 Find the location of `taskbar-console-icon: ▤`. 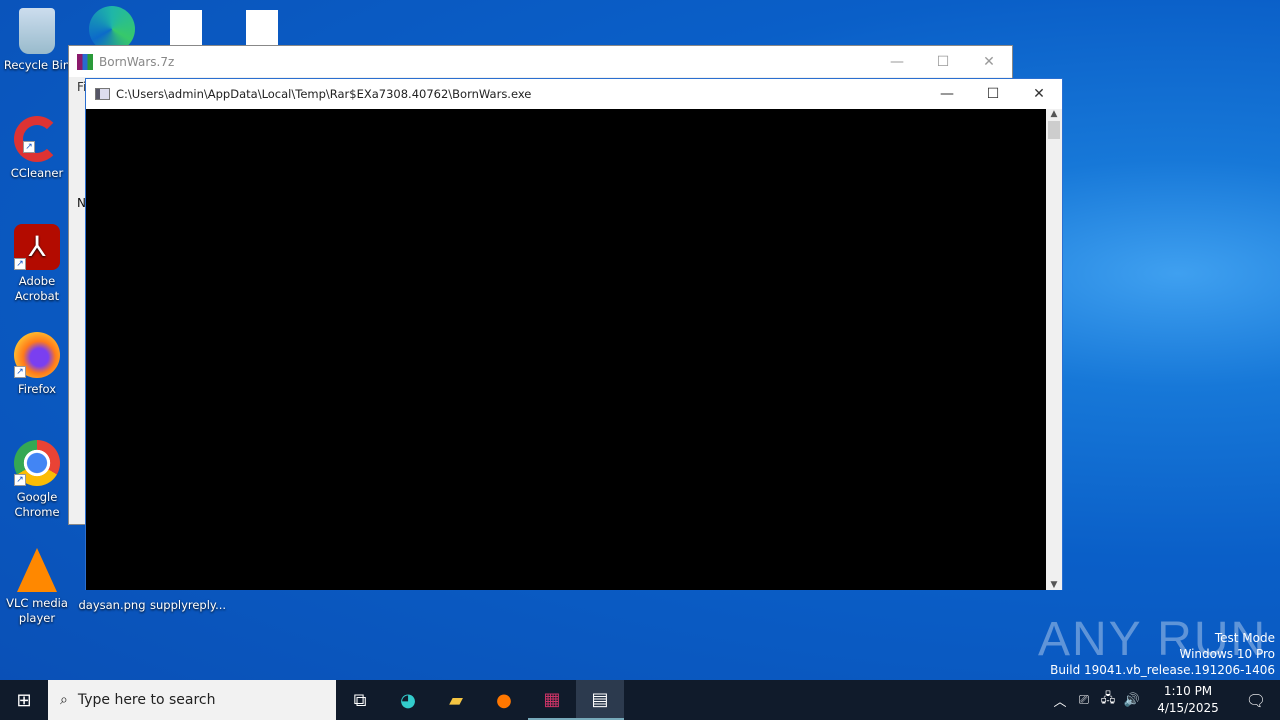

taskbar-console-icon: ▤ is located at coordinates (600, 700).